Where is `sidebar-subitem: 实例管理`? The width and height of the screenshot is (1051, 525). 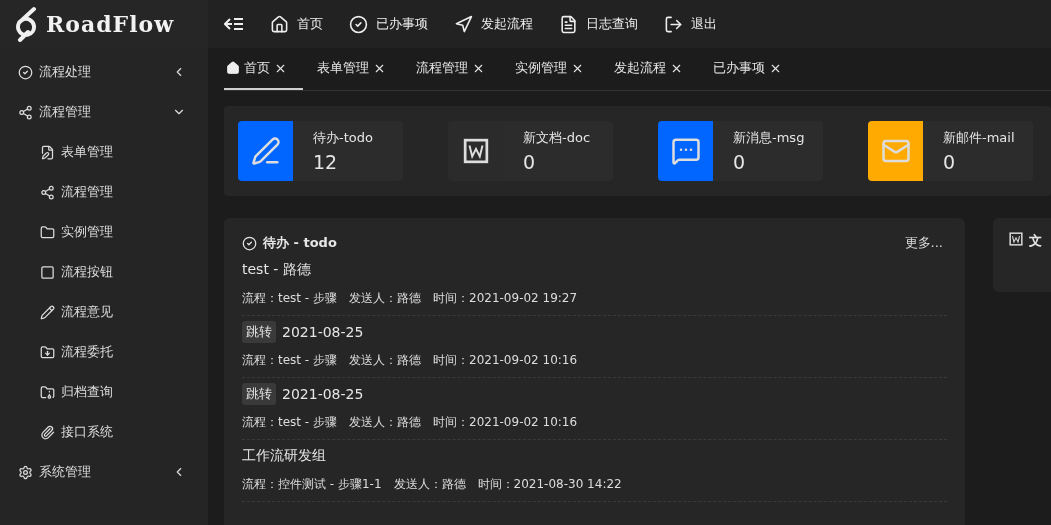
sidebar-subitem: 实例管理 is located at coordinates (104, 232).